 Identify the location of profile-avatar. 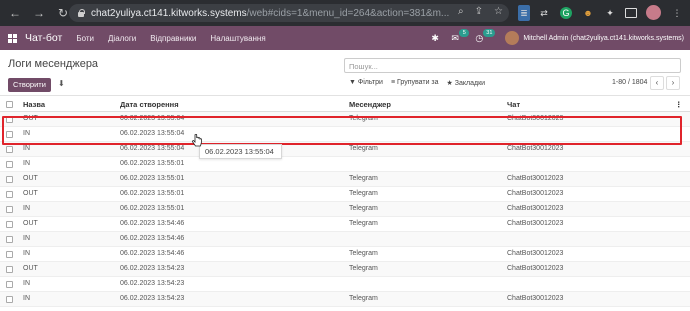
(653, 12).